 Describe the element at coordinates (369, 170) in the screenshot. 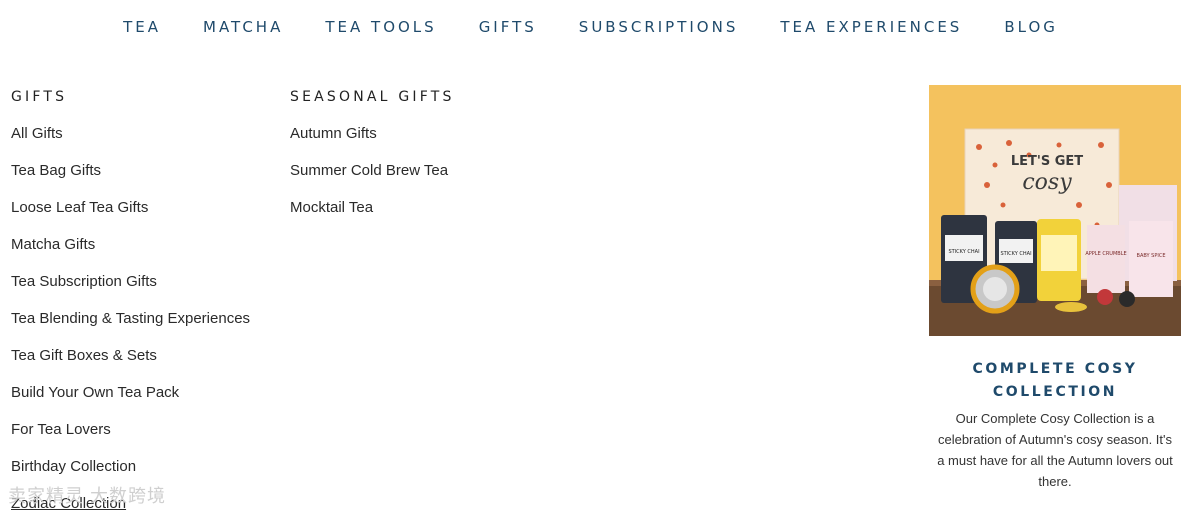

I see `link-summer-cold-brew-tea: Summer Cold Brew Tea` at that location.